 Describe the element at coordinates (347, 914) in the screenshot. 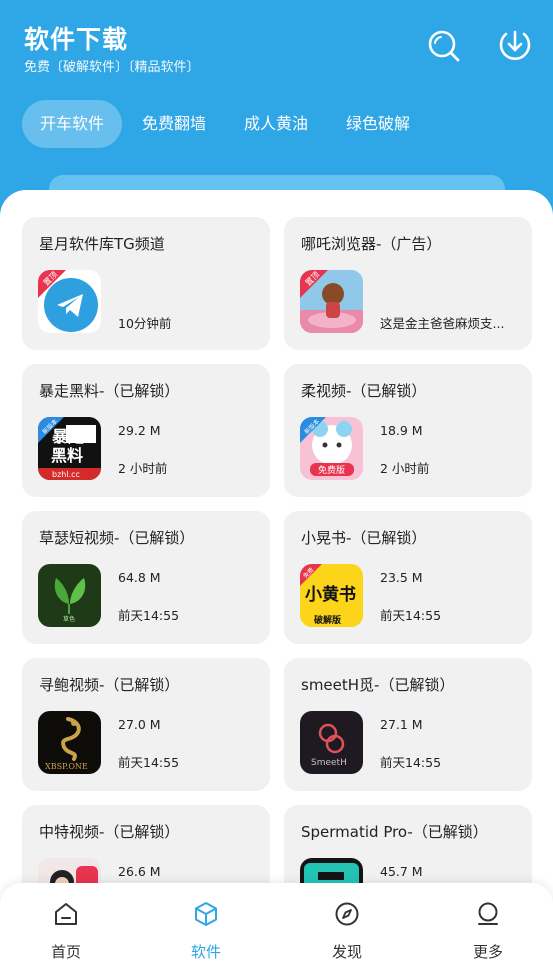

I see `compass-icon` at that location.